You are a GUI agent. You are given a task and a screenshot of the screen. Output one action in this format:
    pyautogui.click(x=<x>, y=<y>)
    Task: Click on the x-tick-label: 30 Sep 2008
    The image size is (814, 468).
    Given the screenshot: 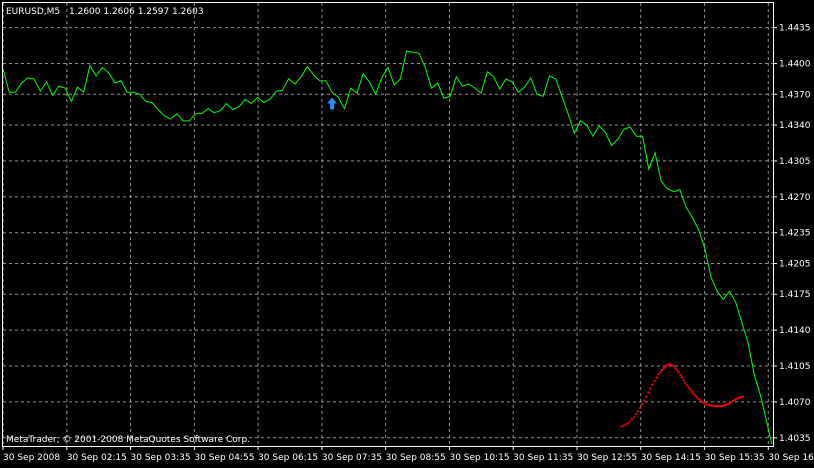 What is the action you would take?
    pyautogui.click(x=31, y=458)
    